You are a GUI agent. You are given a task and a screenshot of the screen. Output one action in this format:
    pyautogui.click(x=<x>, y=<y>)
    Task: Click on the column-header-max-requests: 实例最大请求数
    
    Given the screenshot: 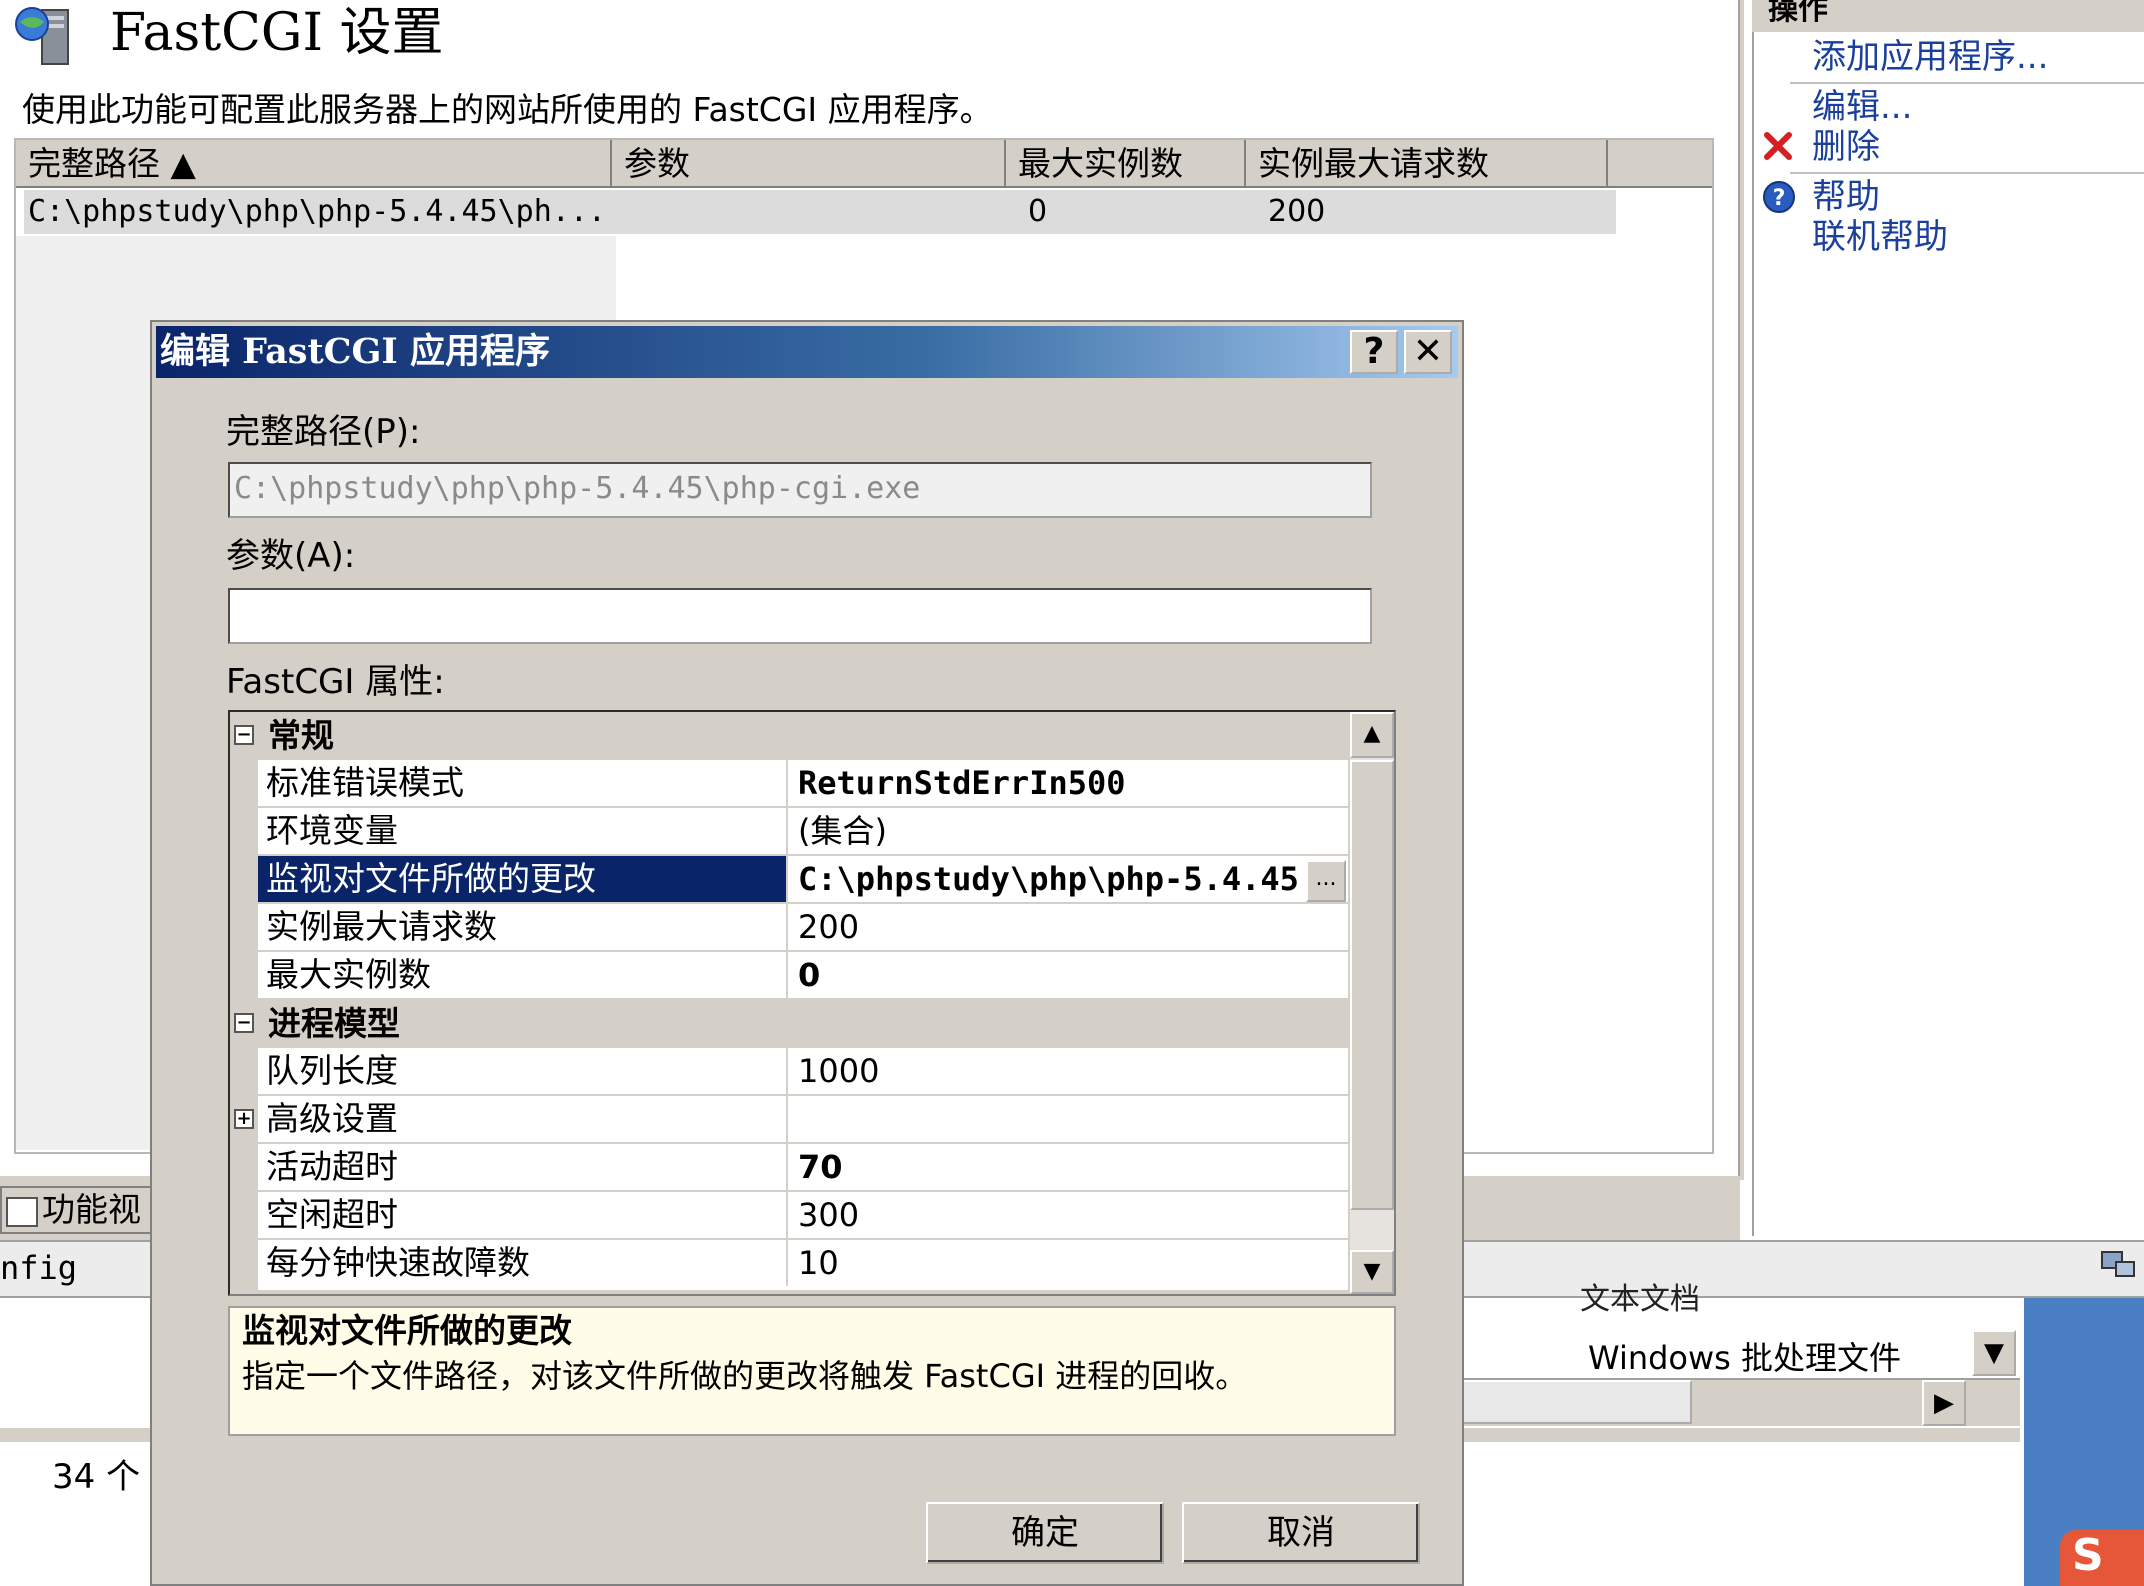 What is the action you would take?
    pyautogui.click(x=1427, y=164)
    